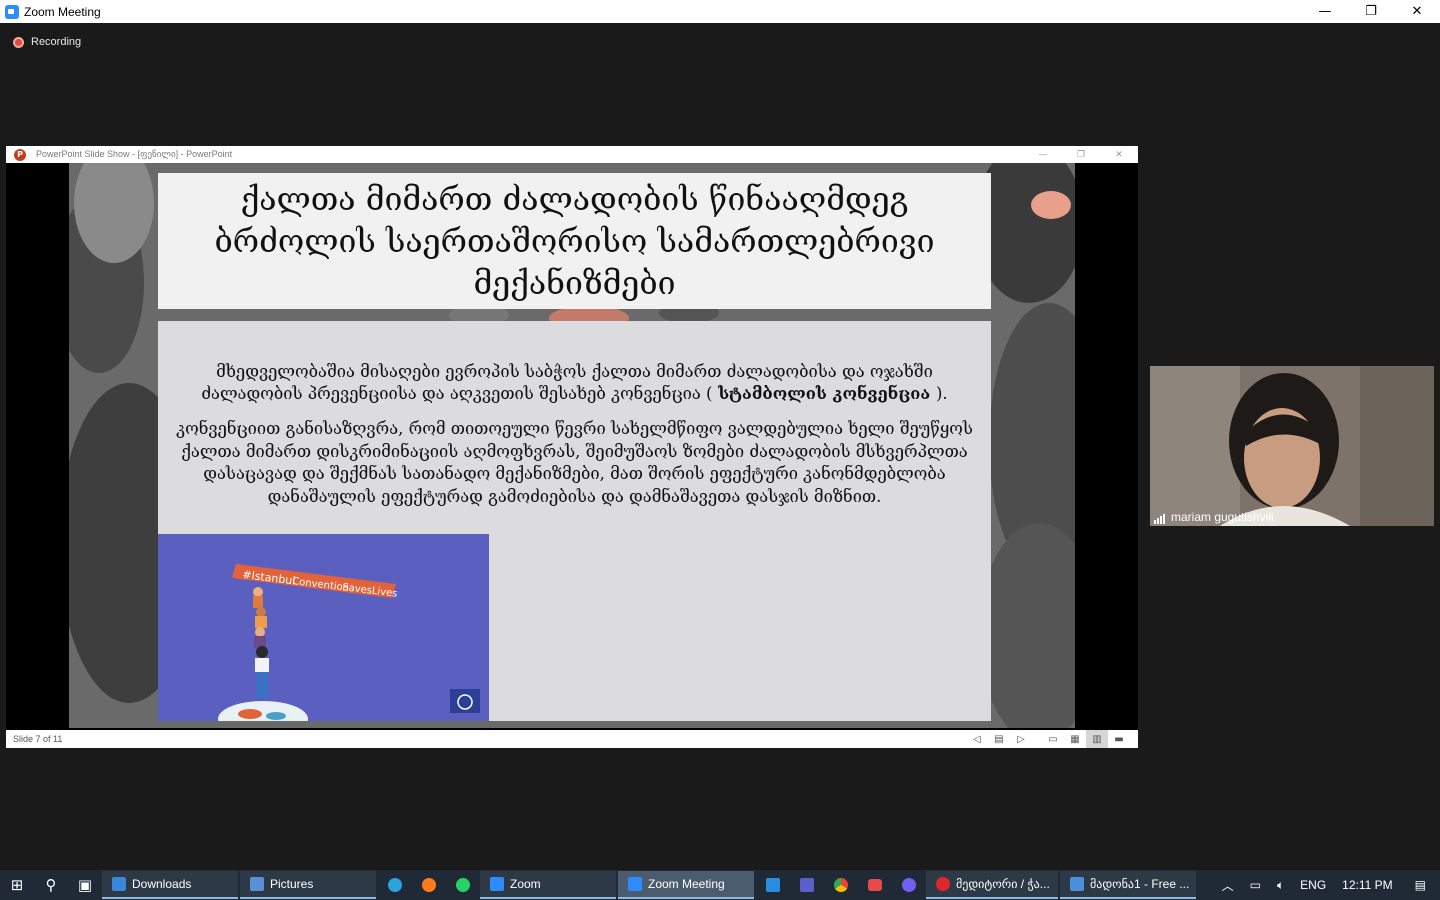  Describe the element at coordinates (20, 154) in the screenshot. I see `powerpoint-icon: P` at that location.